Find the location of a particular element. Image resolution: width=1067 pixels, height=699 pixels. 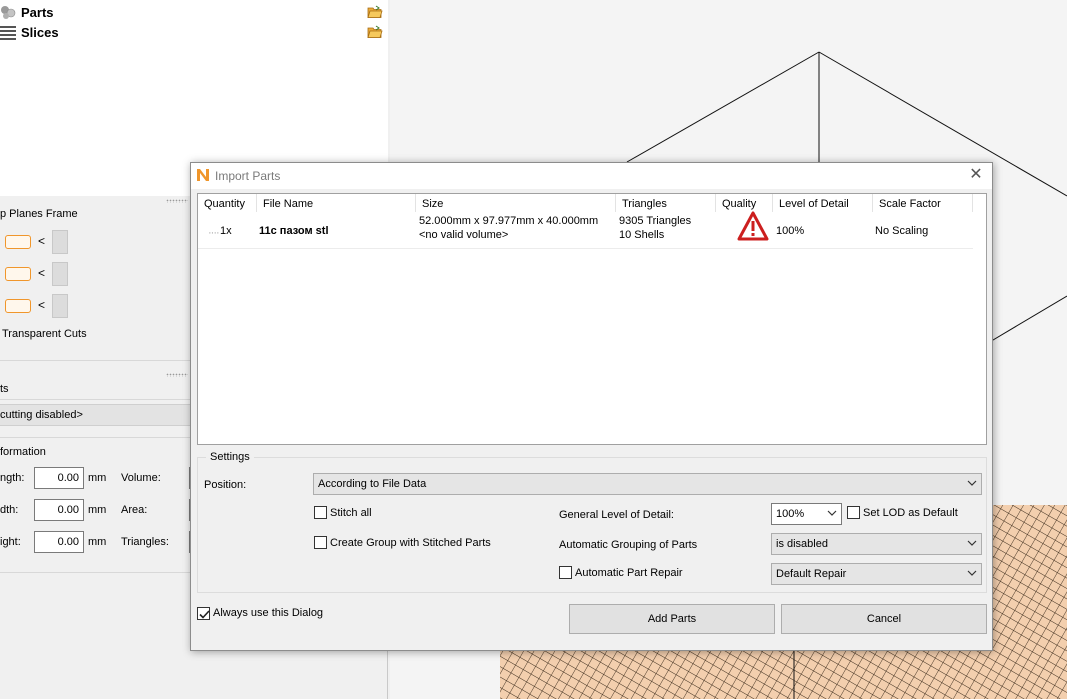

general-lod-value: 100% is located at coordinates (790, 514).